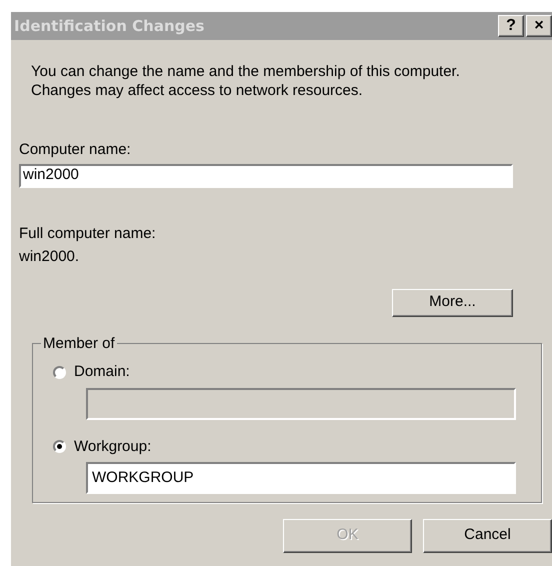 Image resolution: width=552 pixels, height=566 pixels. Describe the element at coordinates (79, 344) in the screenshot. I see `group-title: Member of` at that location.